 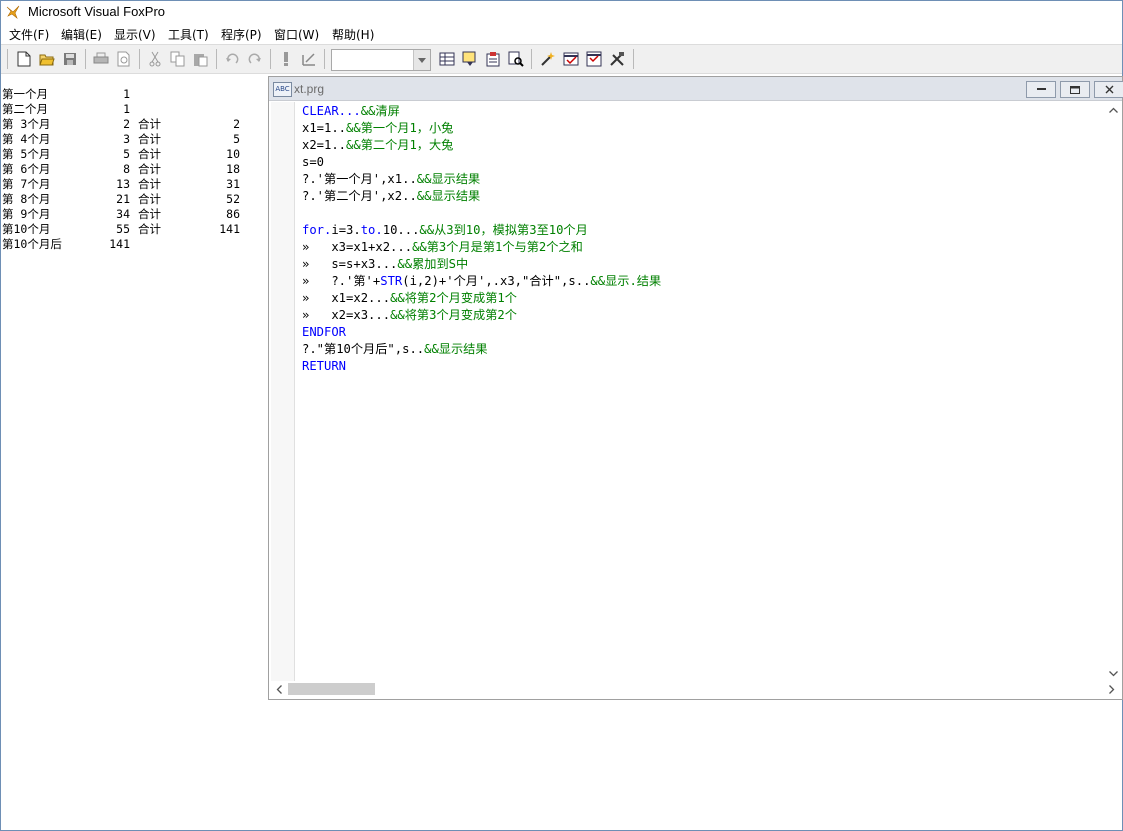 I want to click on maximize-button, so click(x=1075, y=89).